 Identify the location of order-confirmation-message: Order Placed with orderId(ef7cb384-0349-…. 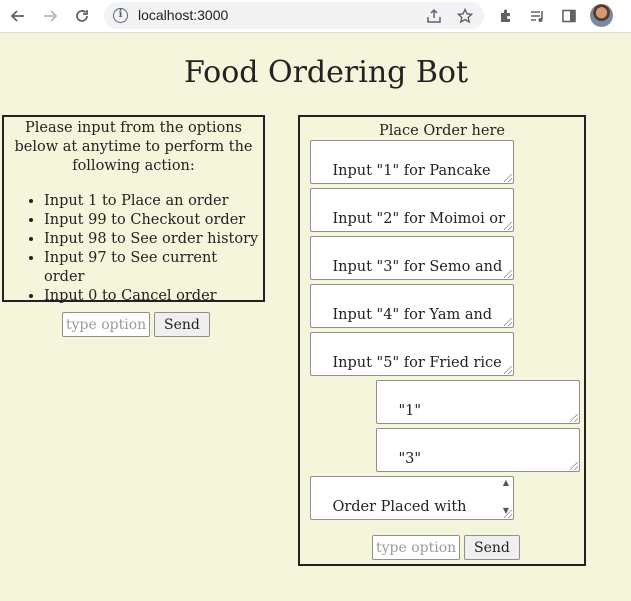
(412, 498).